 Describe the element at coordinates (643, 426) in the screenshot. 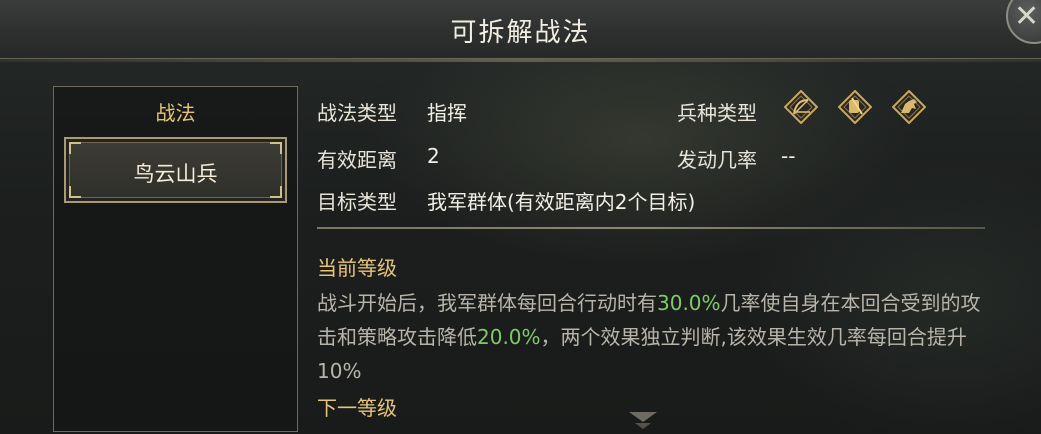

I see `scroll-down-icon-inner` at that location.